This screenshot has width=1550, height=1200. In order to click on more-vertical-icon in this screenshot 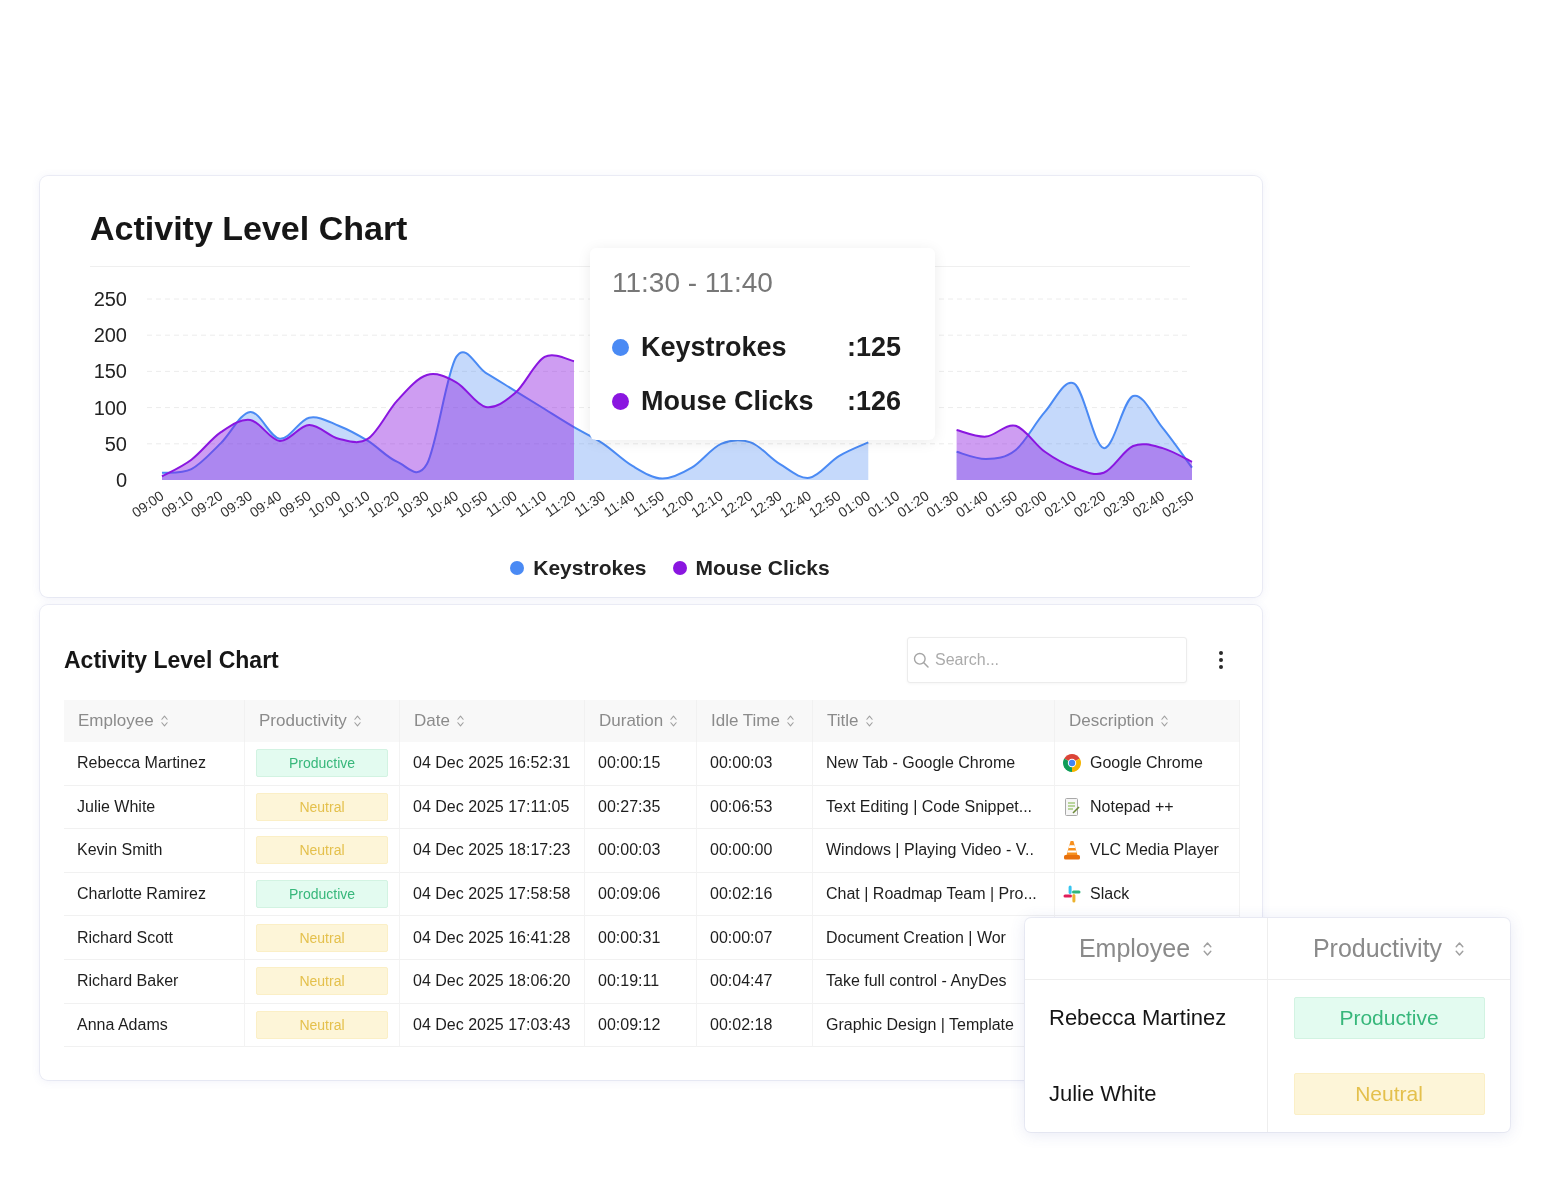, I will do `click(1221, 660)`.